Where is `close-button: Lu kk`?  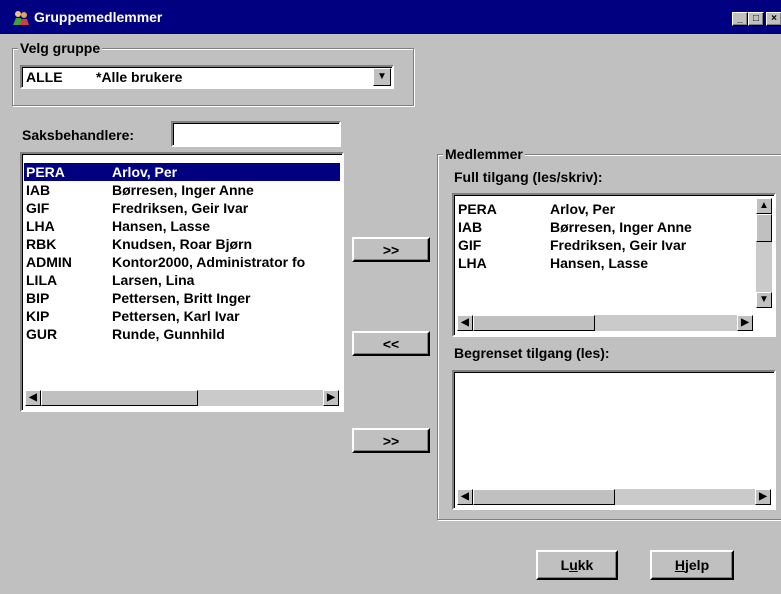 close-button: Lu kk is located at coordinates (577, 565).